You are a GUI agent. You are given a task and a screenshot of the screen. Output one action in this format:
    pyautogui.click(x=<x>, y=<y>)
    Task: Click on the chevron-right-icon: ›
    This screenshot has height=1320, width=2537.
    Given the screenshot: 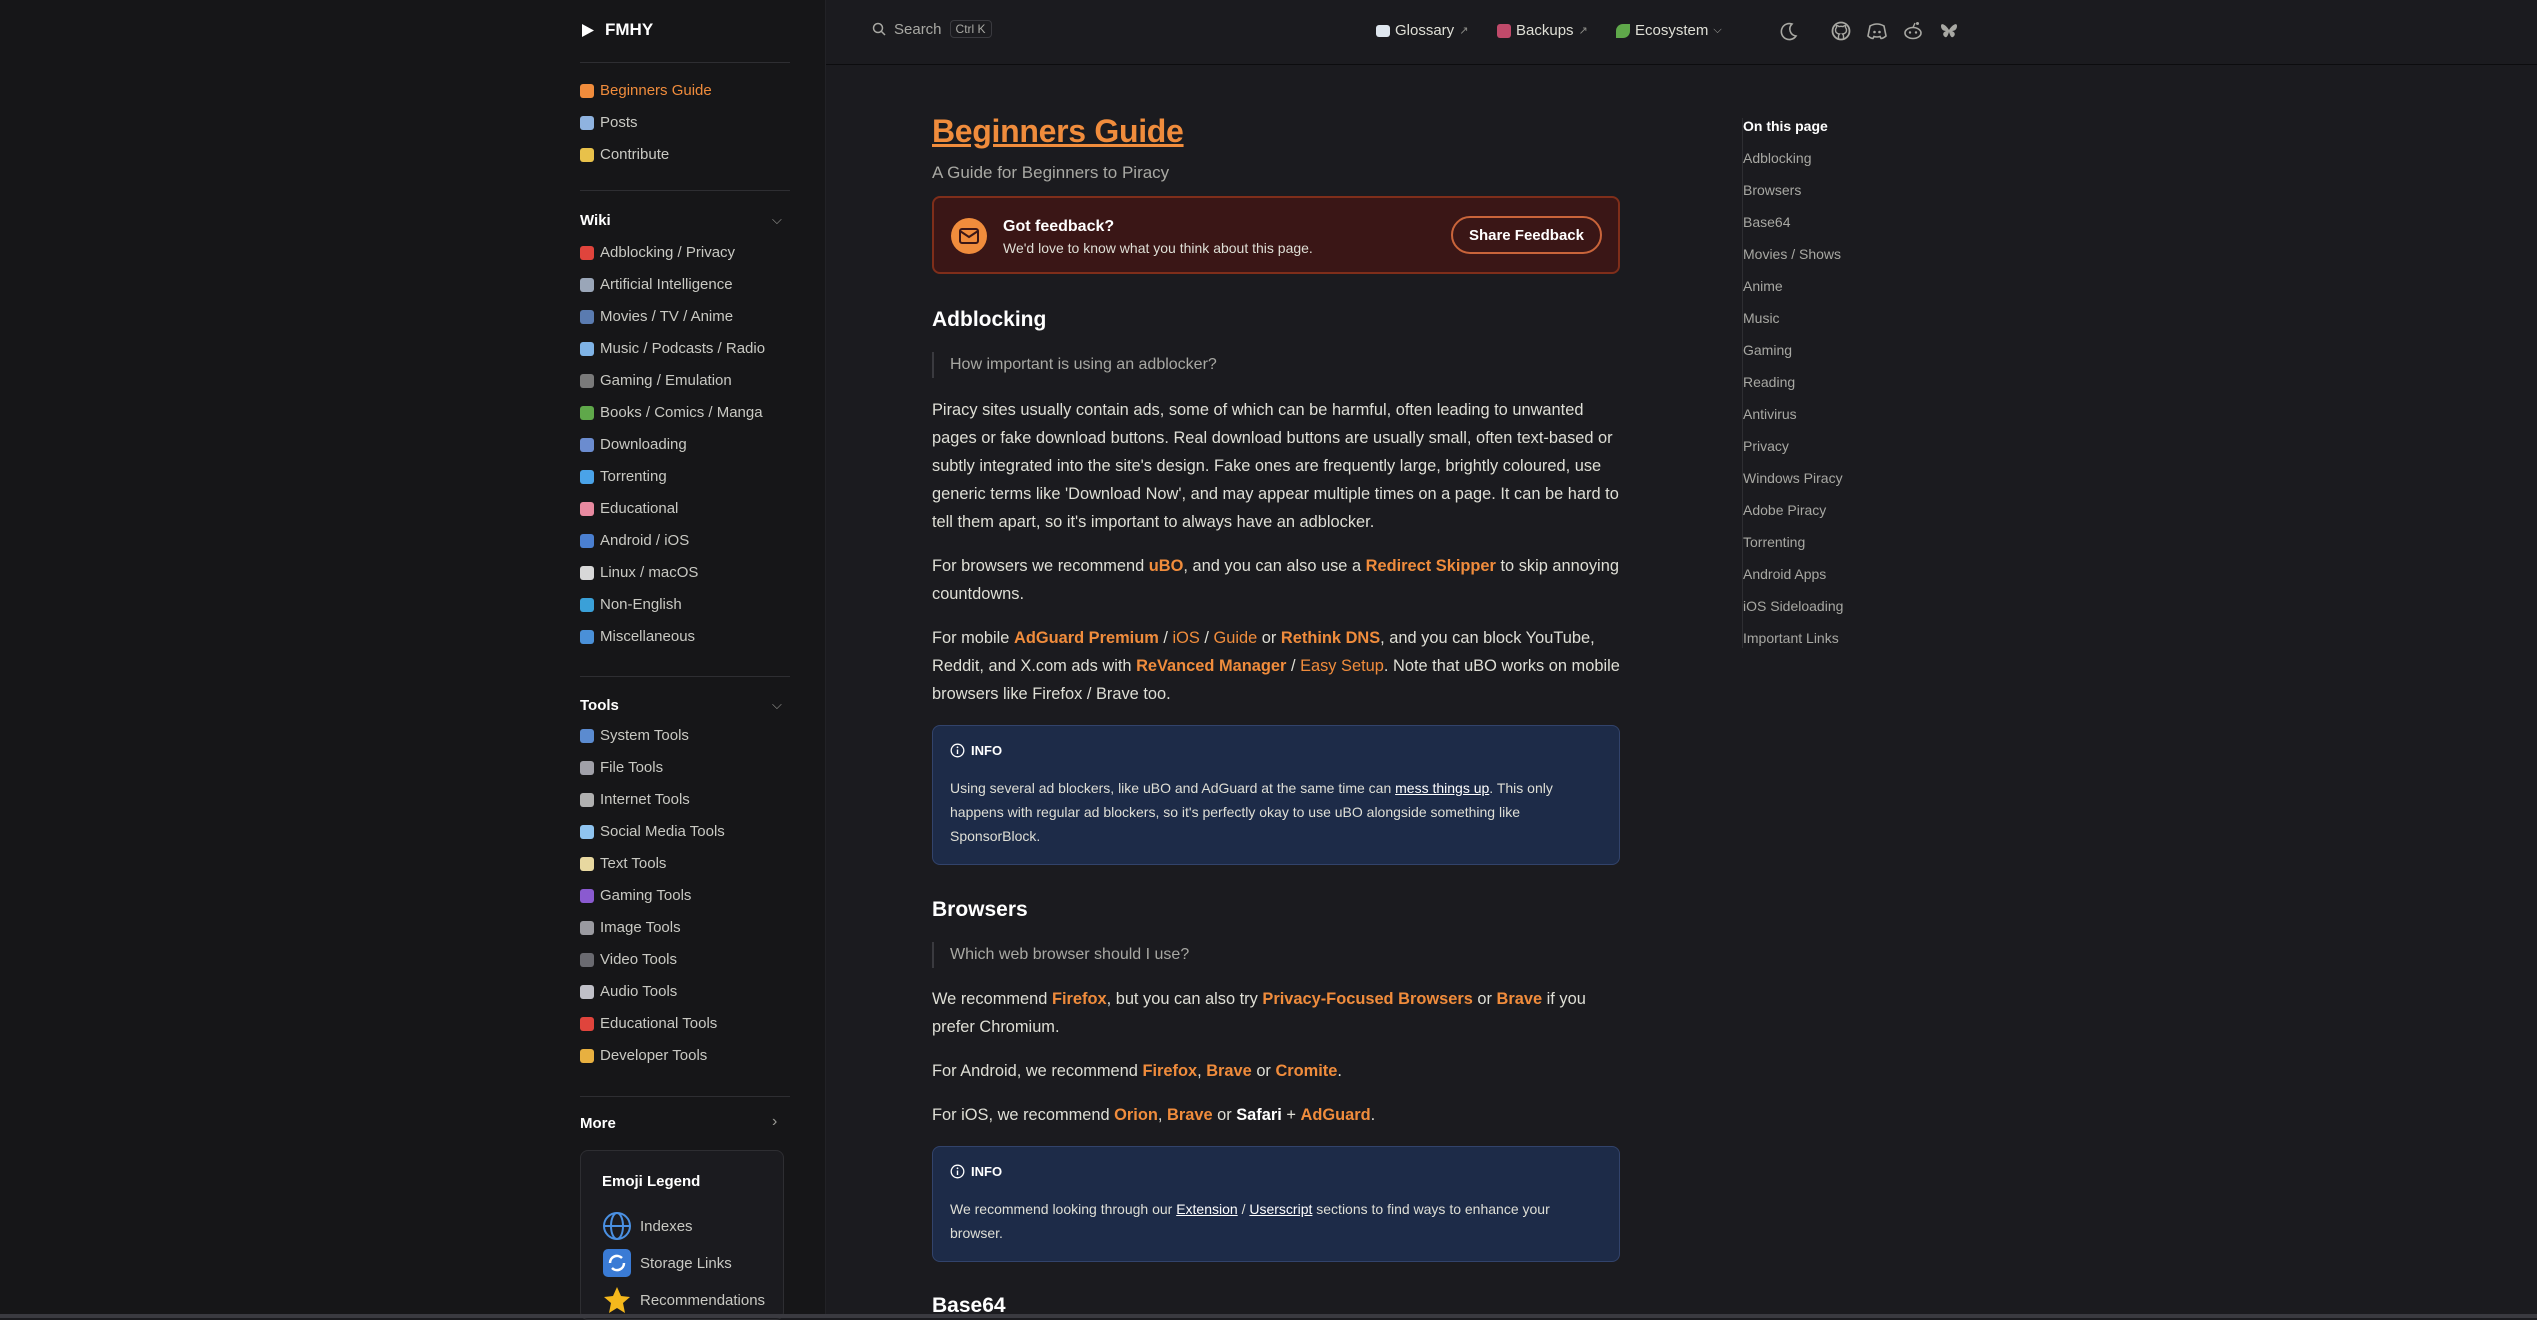 What is the action you would take?
    pyautogui.click(x=774, y=1122)
    